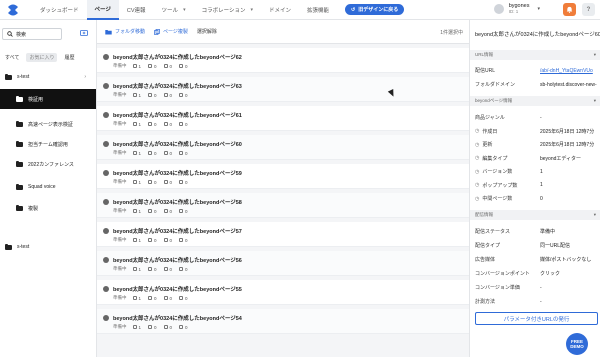  Describe the element at coordinates (485, 260) in the screenshot. I see `detail-label-text: 広告媒体` at that location.